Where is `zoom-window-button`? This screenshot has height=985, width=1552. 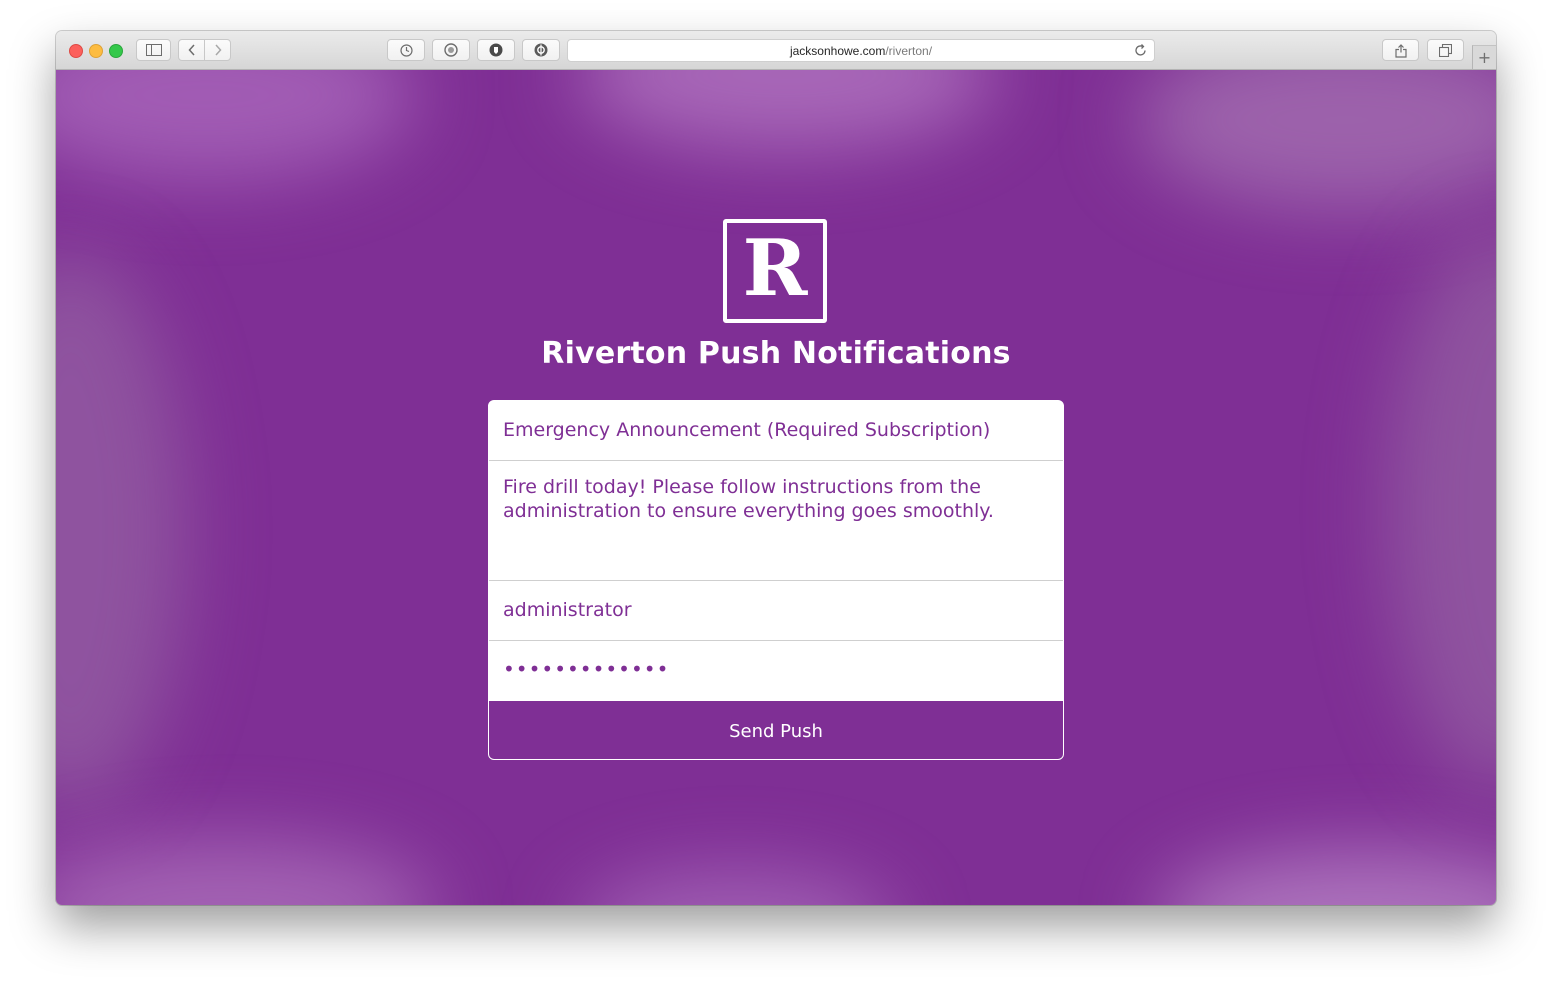
zoom-window-button is located at coordinates (116, 51).